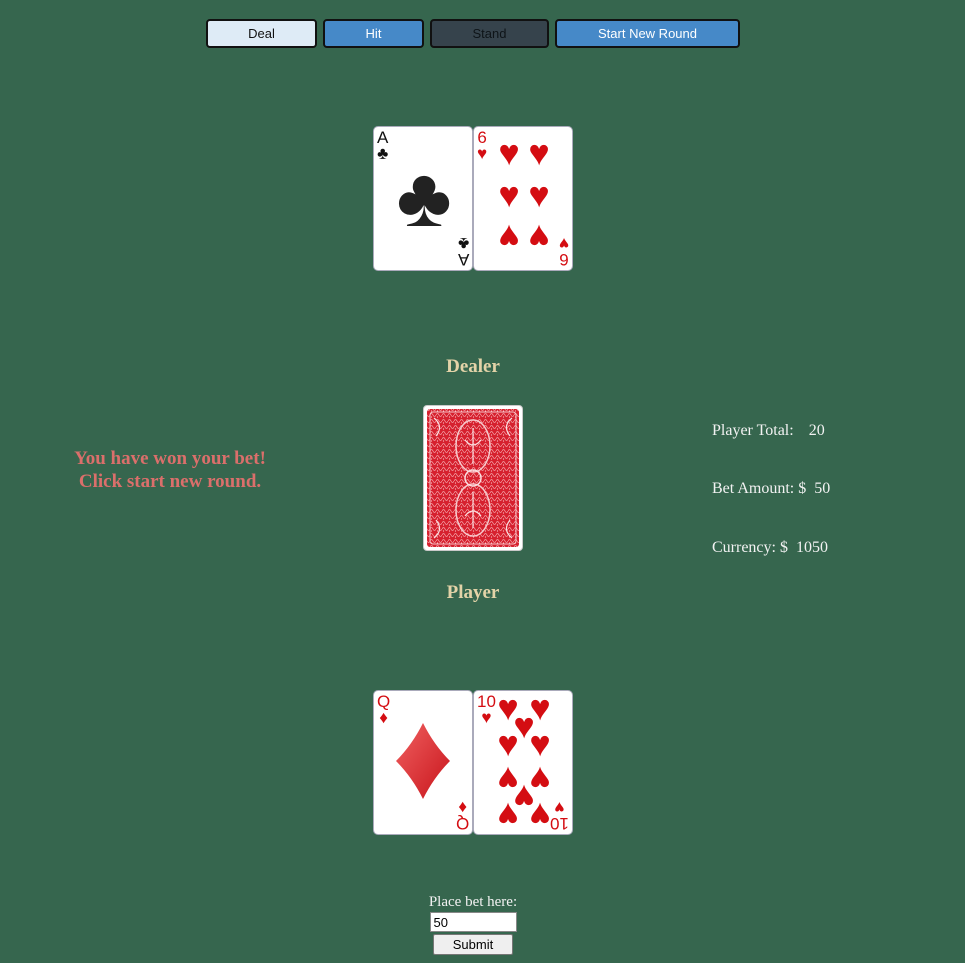 This screenshot has width=965, height=963. What do you see at coordinates (473, 366) in the screenshot?
I see `dealer-label: Dealer` at bounding box center [473, 366].